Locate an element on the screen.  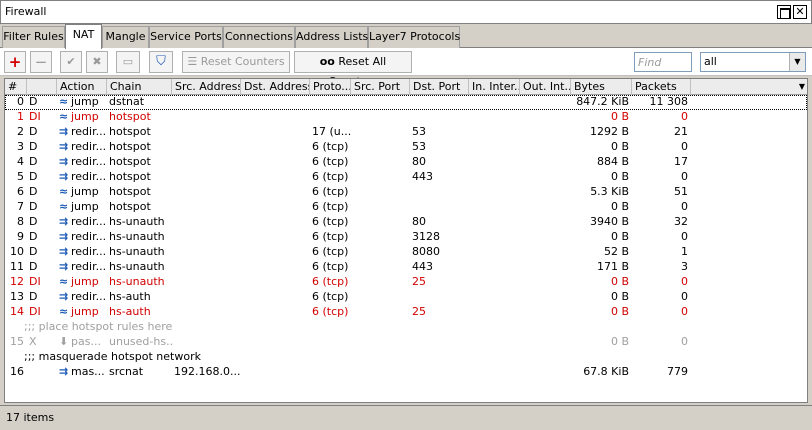
table-row: 8 D ⇉ redir... hs-unauth 6 (tcp) 80 3940 B 32 is located at coordinates (406, 222).